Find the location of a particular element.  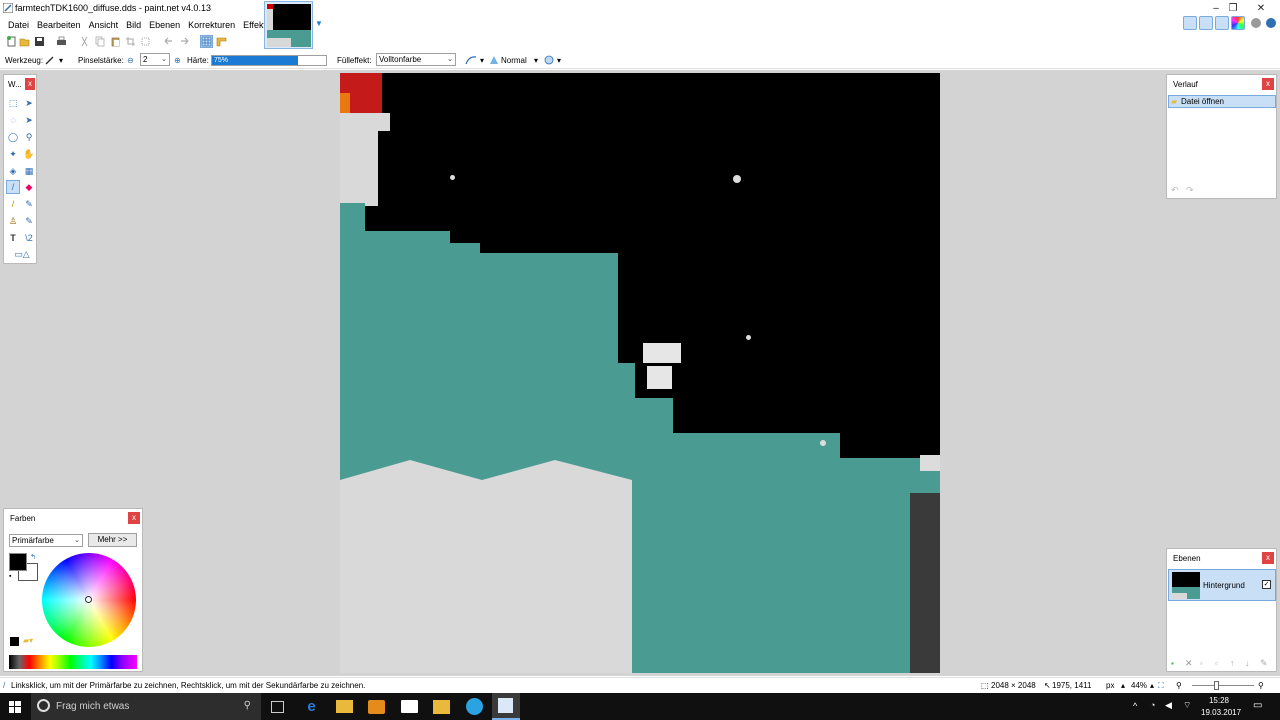

layers-close-icon: x is located at coordinates (1268, 558).